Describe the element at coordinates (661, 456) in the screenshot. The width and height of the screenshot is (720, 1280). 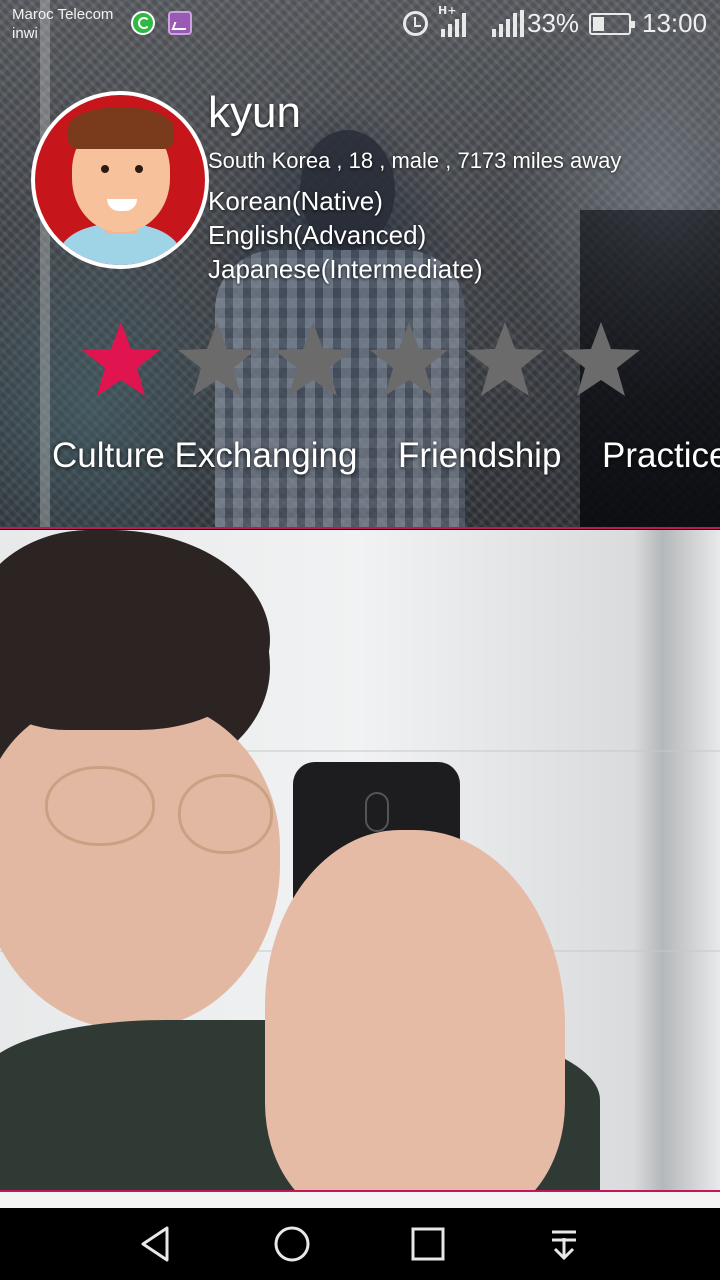
I see `interest-tag: Practice` at that location.